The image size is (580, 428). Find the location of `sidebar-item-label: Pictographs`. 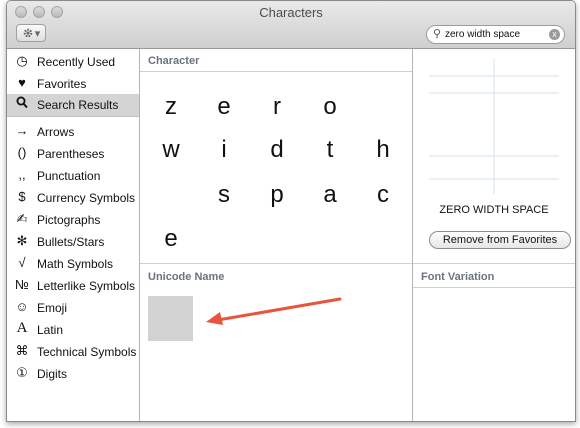

sidebar-item-label: Pictographs is located at coordinates (69, 220).